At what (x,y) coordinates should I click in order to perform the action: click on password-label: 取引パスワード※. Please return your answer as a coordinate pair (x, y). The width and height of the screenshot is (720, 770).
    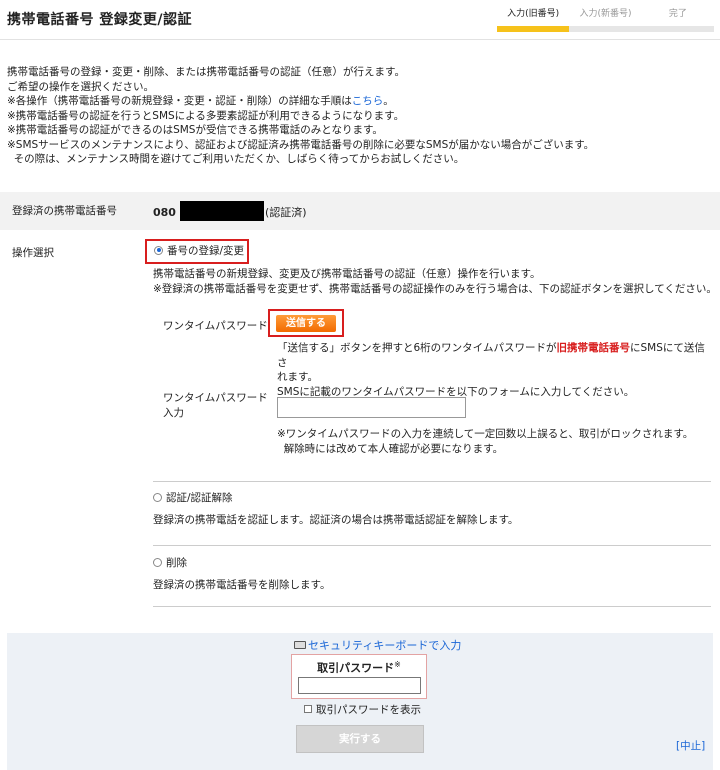
    Looking at the image, I should click on (359, 667).